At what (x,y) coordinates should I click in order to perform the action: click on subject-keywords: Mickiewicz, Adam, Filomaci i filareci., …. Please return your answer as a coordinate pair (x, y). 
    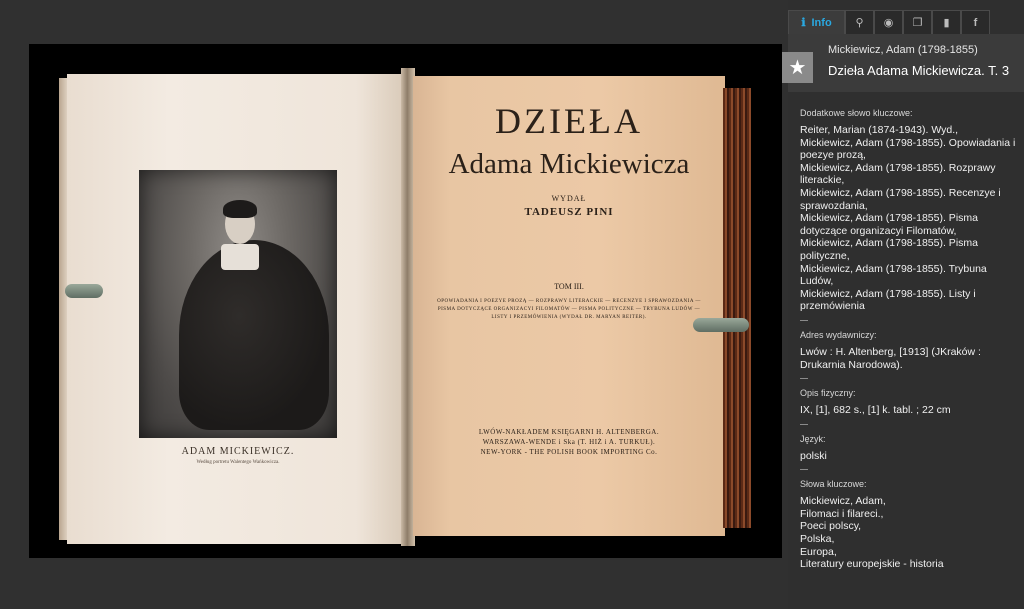
    Looking at the image, I should click on (909, 533).